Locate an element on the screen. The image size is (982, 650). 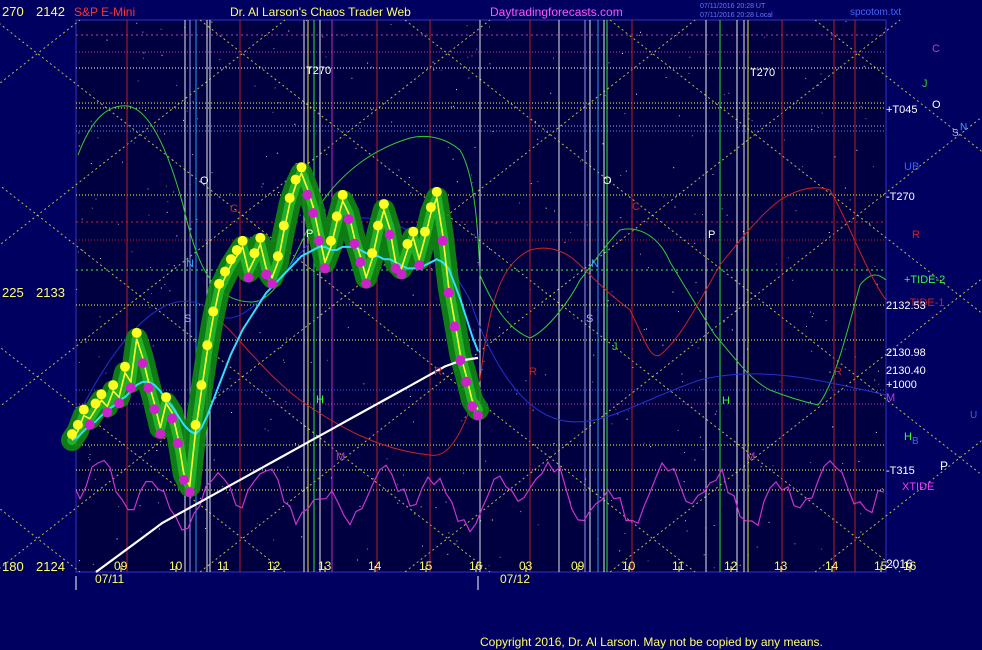
site-link: Daytradingforecasts.com is located at coordinates (556, 12).